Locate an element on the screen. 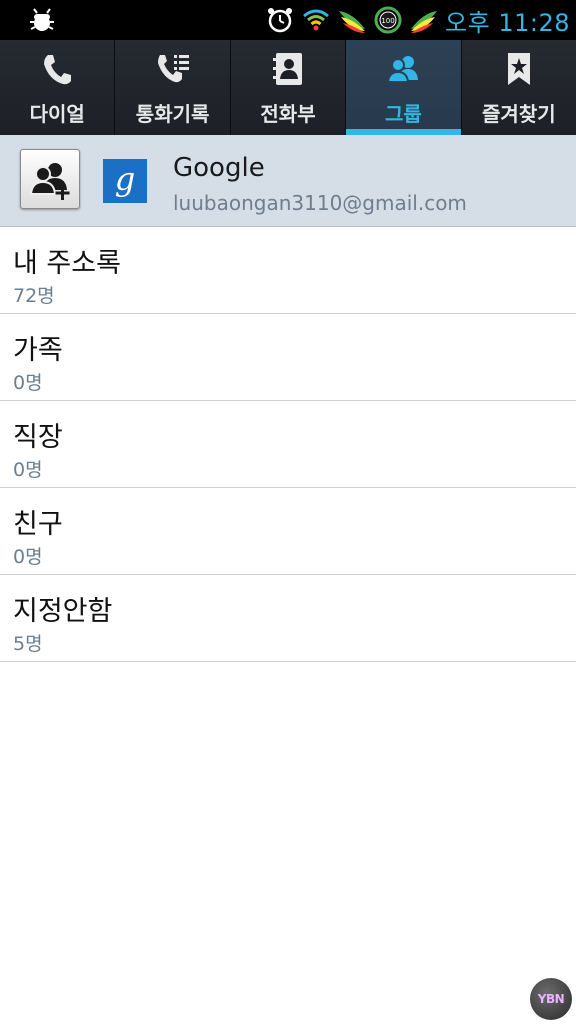 This screenshot has width=576, height=1024. tab-label: 즐겨찾기 is located at coordinates (519, 114).